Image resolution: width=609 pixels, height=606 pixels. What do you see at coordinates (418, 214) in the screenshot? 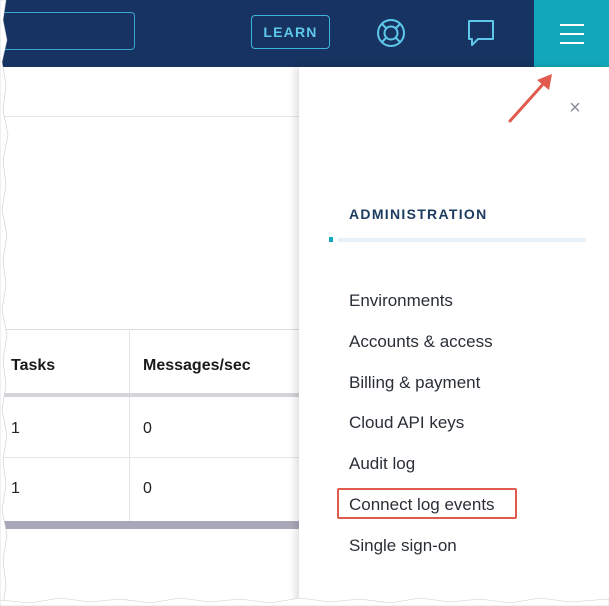
I see `section-title-administration: ADMINISTRATION` at bounding box center [418, 214].